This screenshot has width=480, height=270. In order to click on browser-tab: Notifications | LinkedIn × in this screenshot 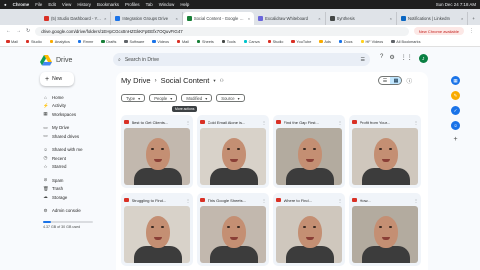, I will do `click(433, 18)`.